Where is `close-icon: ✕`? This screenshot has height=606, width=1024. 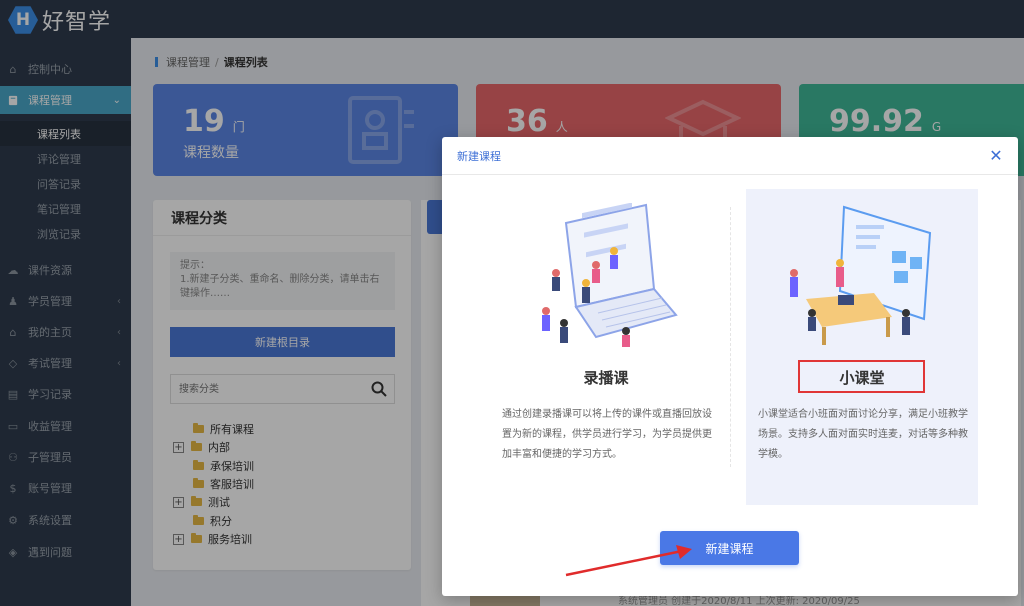
close-icon: ✕ is located at coordinates (996, 155).